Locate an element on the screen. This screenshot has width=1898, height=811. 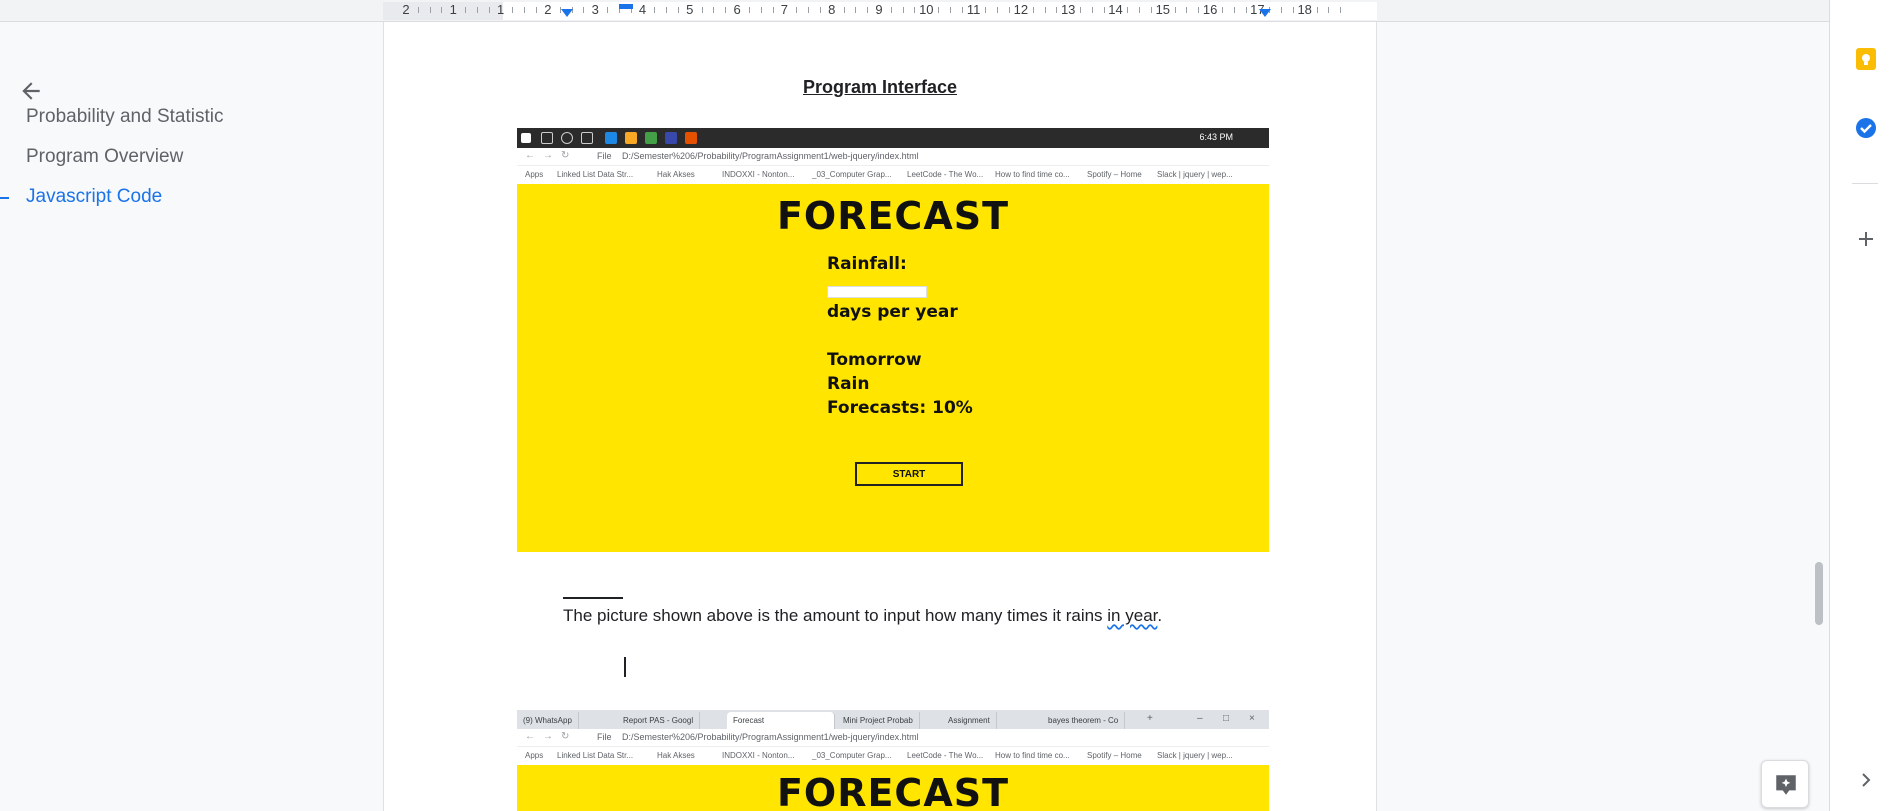
keep-icon is located at coordinates (1866, 59).